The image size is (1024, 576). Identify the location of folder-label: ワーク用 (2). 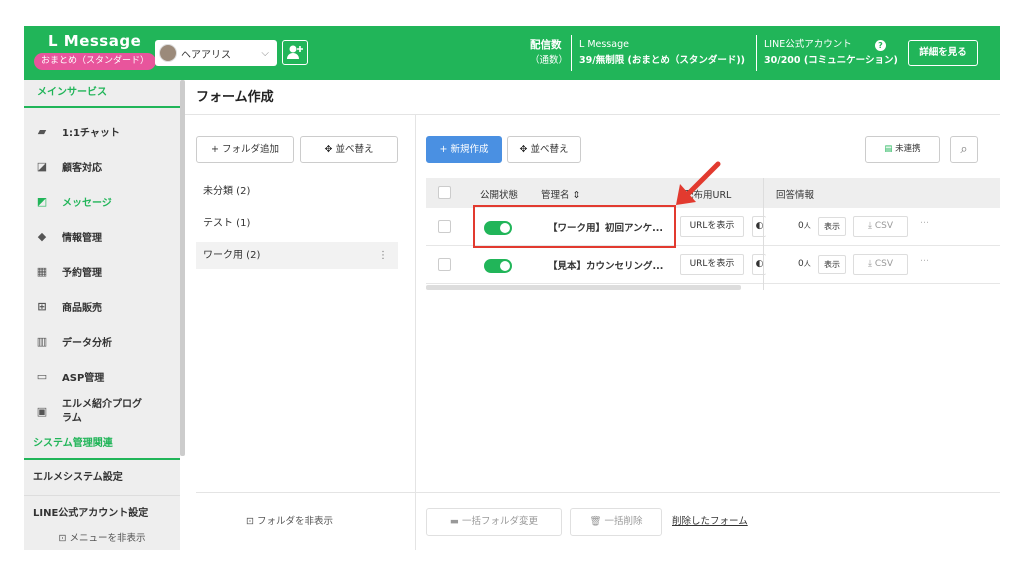
(232, 255).